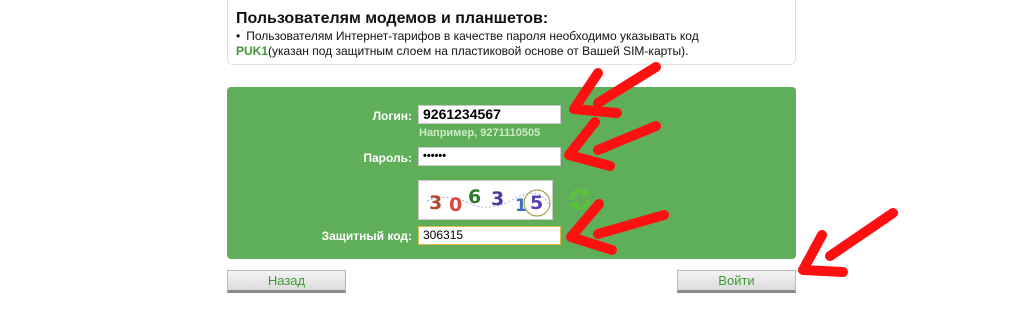  I want to click on captcha-char: 6, so click(474, 197).